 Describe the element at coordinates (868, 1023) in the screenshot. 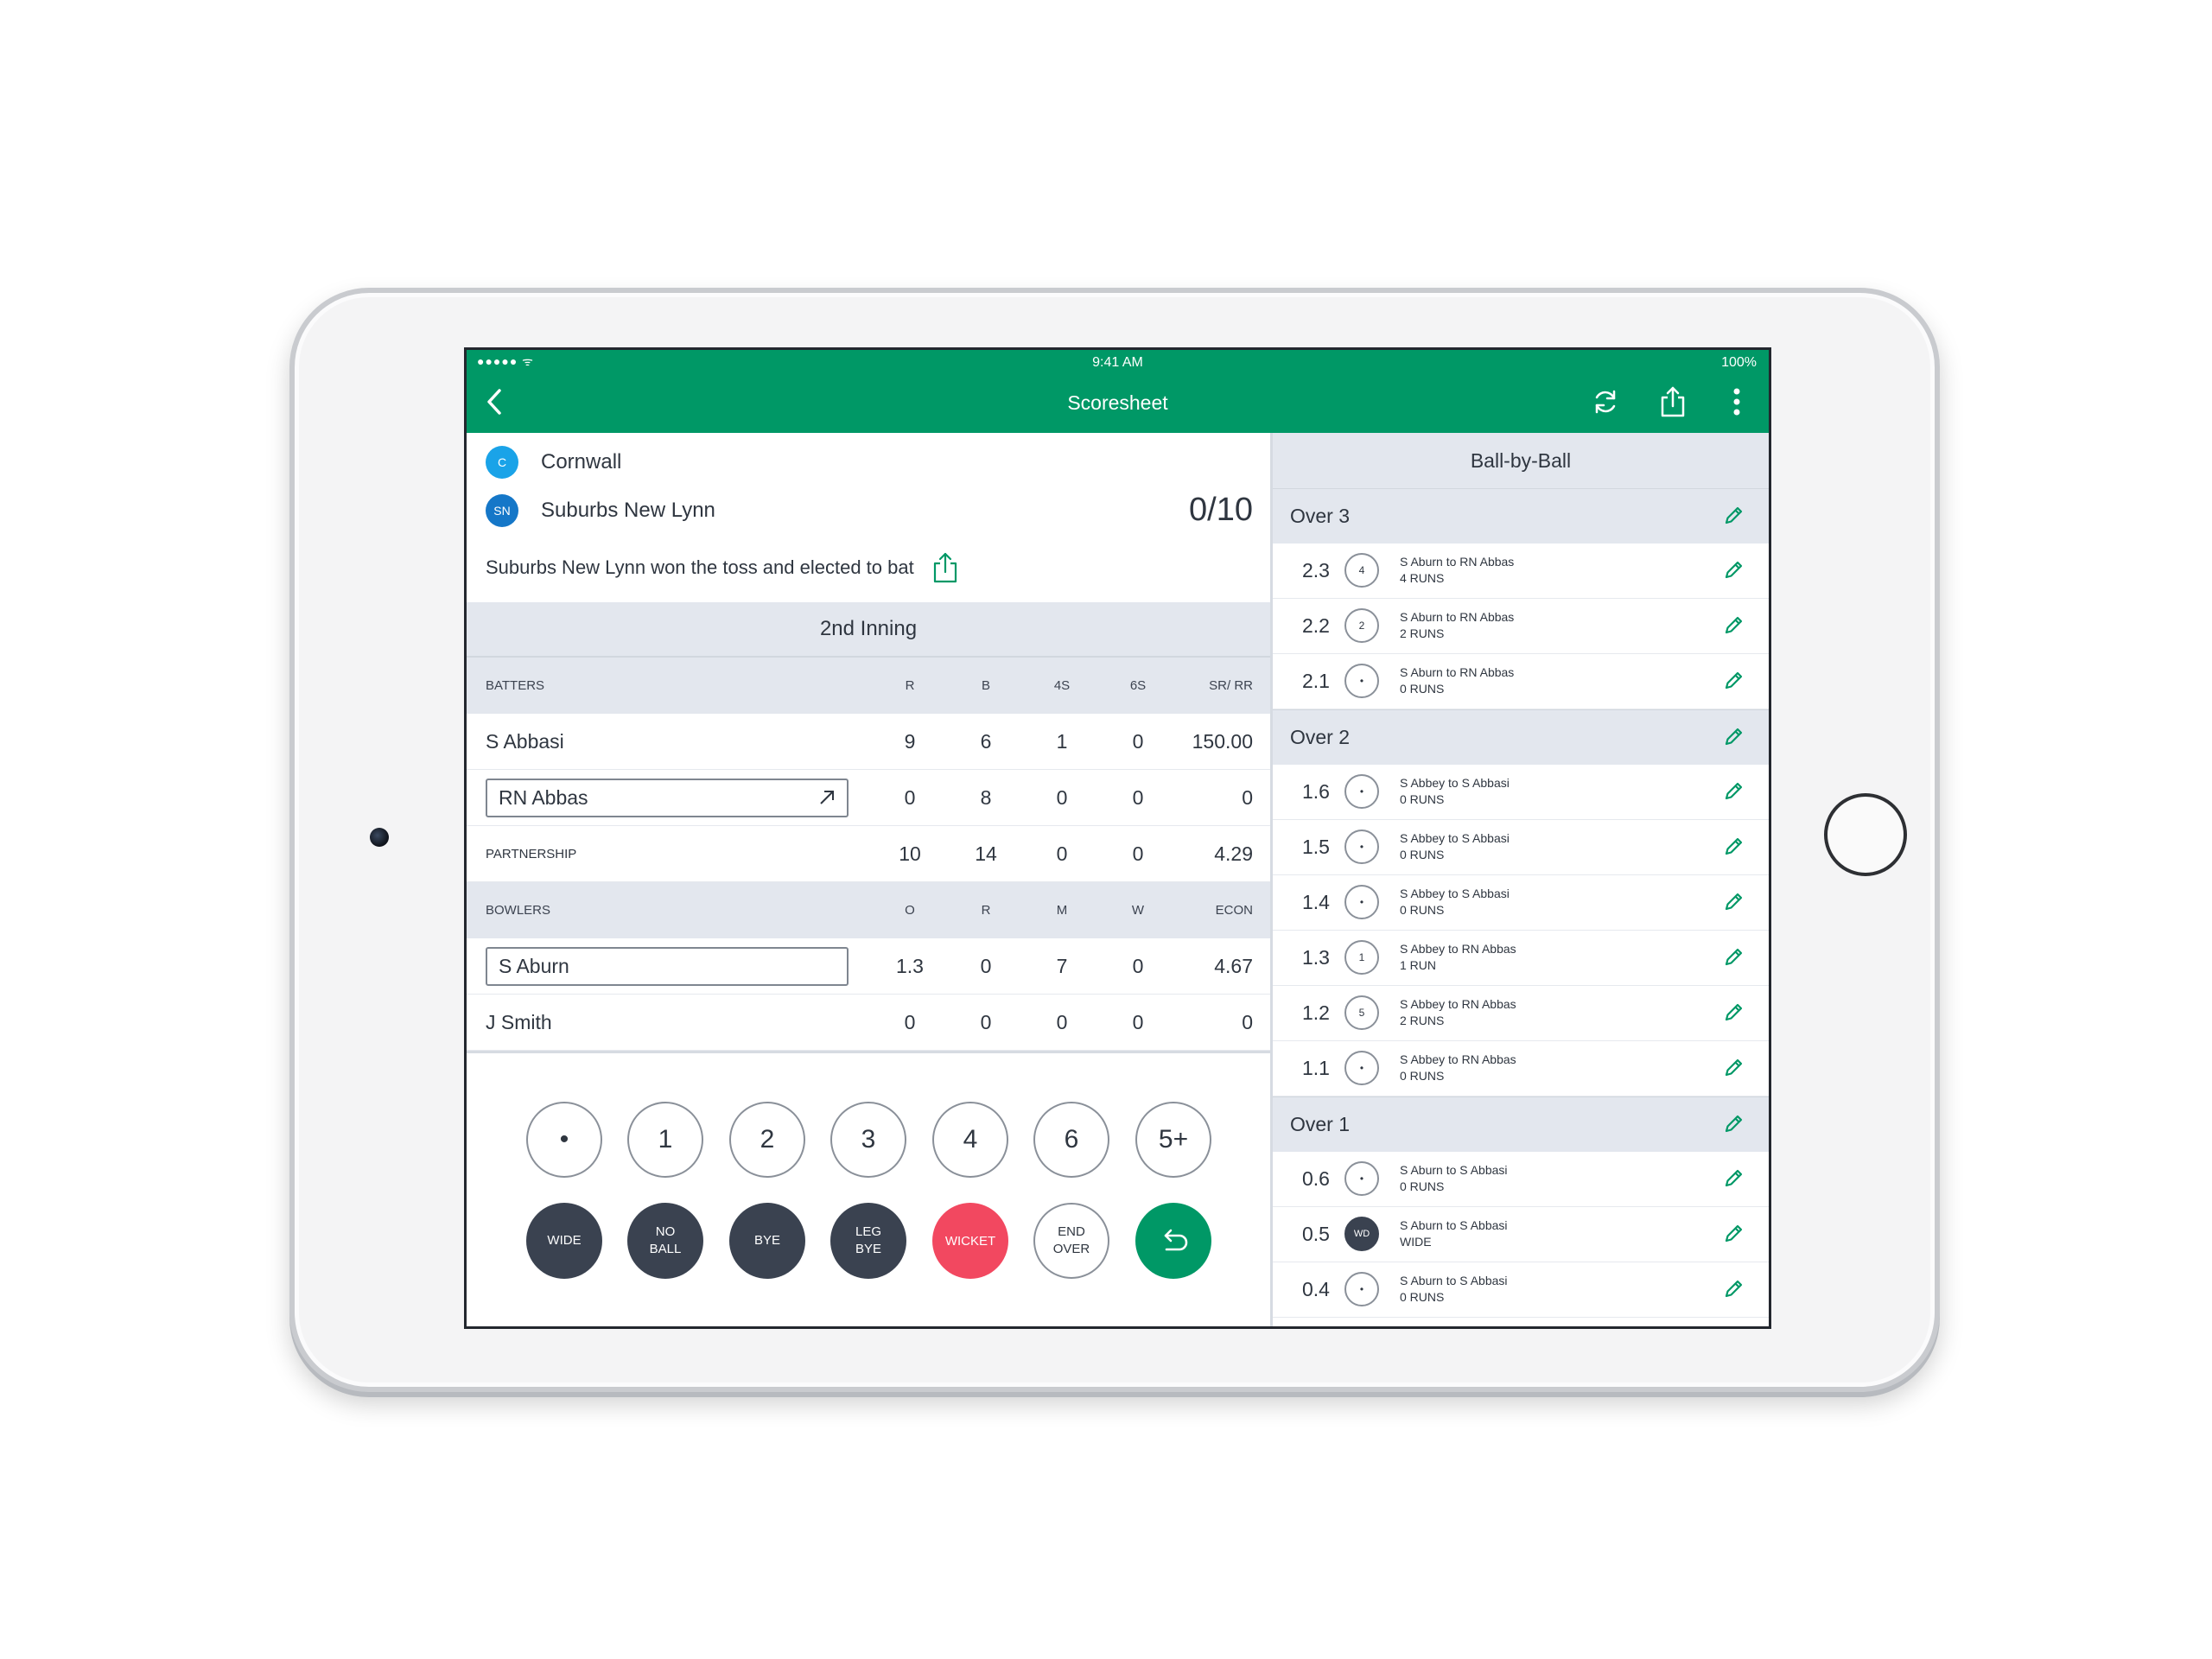

I see `bowler-row: J Smith 0 0 0 0 0` at that location.